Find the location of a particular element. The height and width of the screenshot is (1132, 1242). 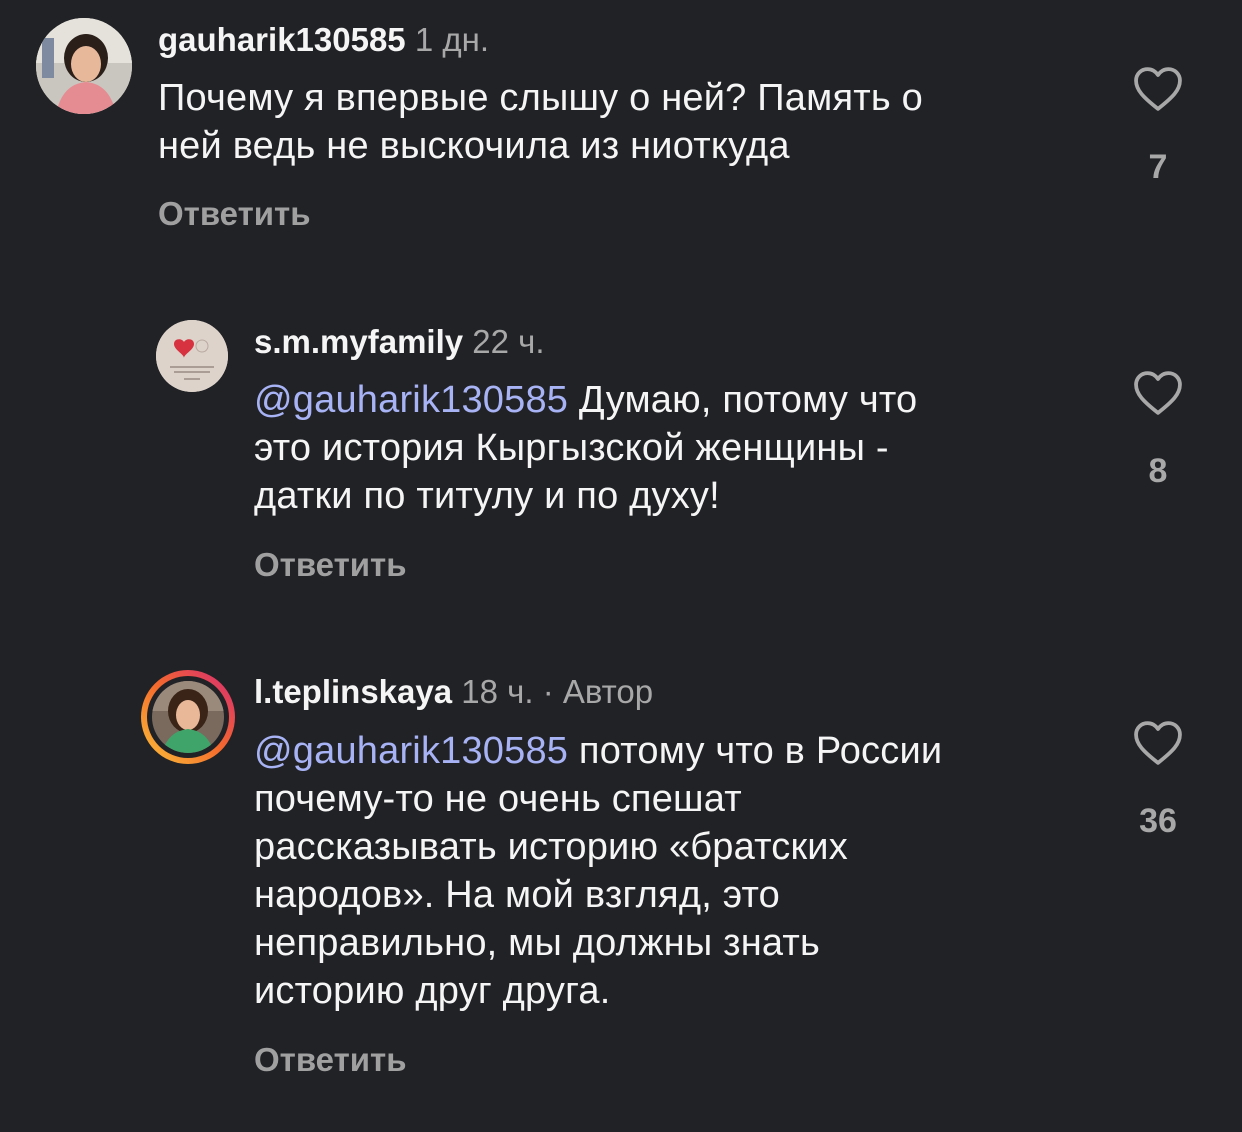

comment-text-line: неправильно, мы должны знать is located at coordinates (537, 943).